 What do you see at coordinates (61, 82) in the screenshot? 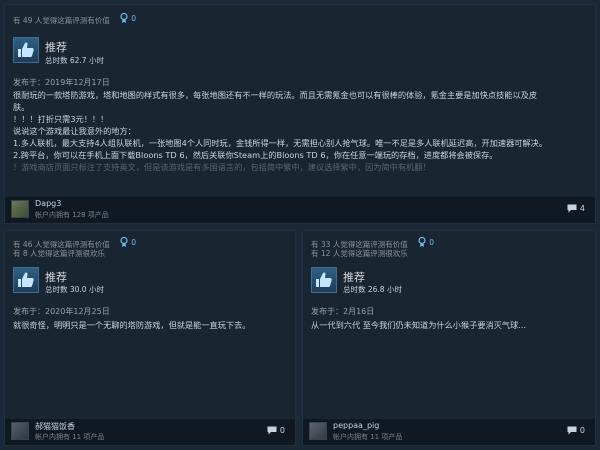
I see `posted-date: 发布于：2019年12月17日` at bounding box center [61, 82].